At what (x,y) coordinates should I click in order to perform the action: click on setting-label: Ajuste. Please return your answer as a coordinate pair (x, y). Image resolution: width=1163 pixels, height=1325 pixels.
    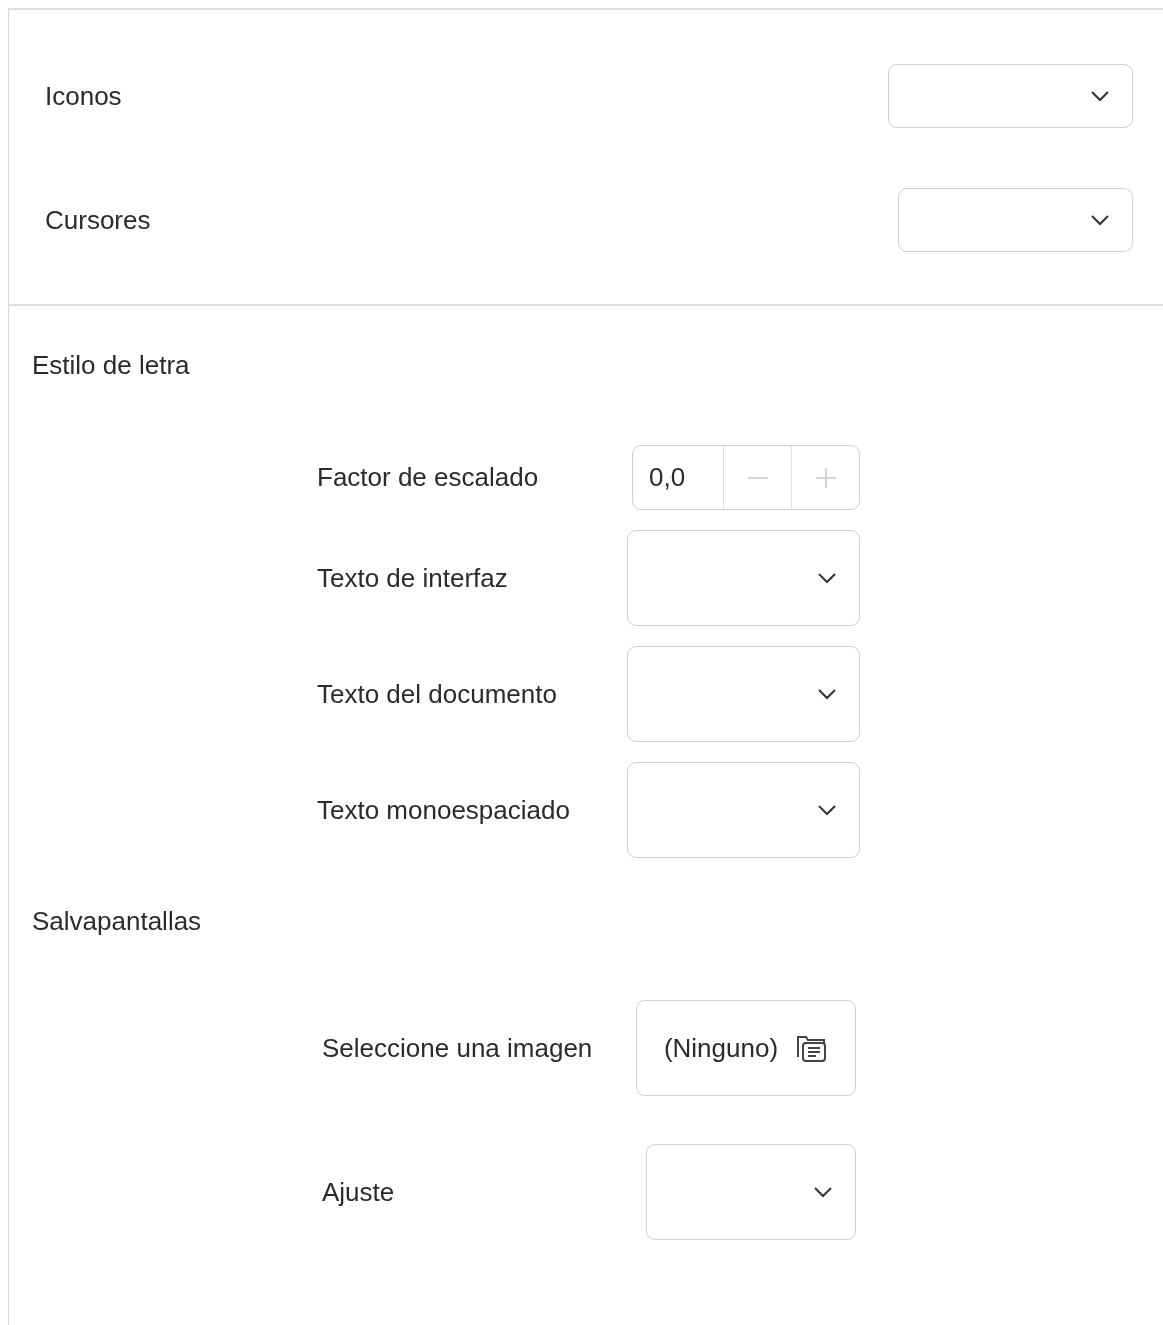
    Looking at the image, I should click on (359, 1192).